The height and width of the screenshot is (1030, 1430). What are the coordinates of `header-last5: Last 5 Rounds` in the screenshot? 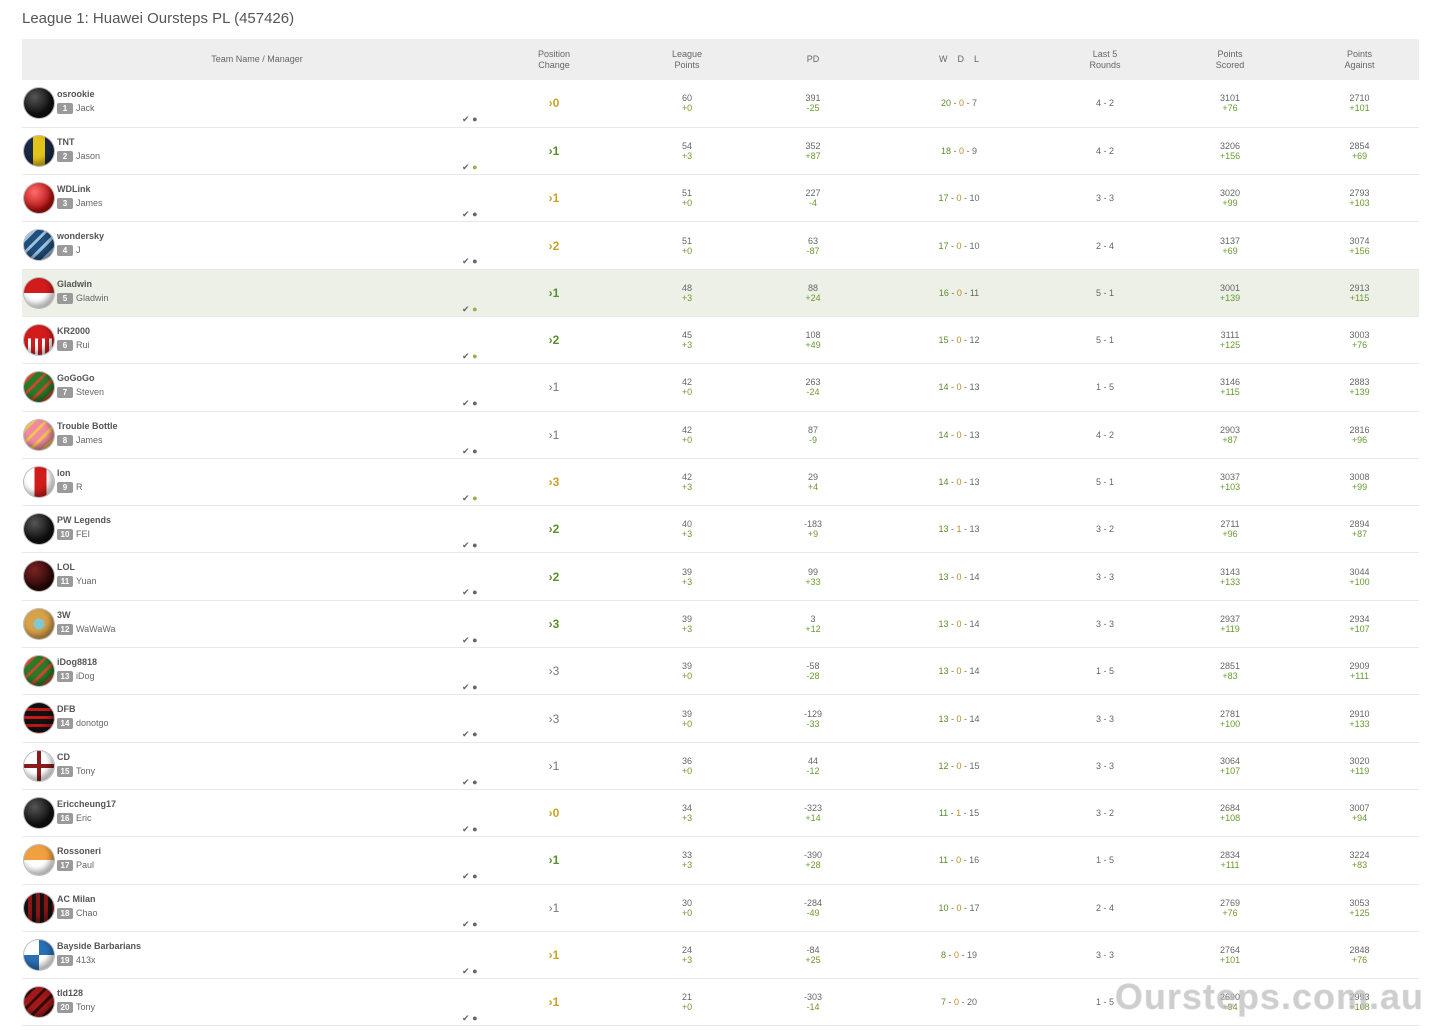 It's located at (1105, 59).